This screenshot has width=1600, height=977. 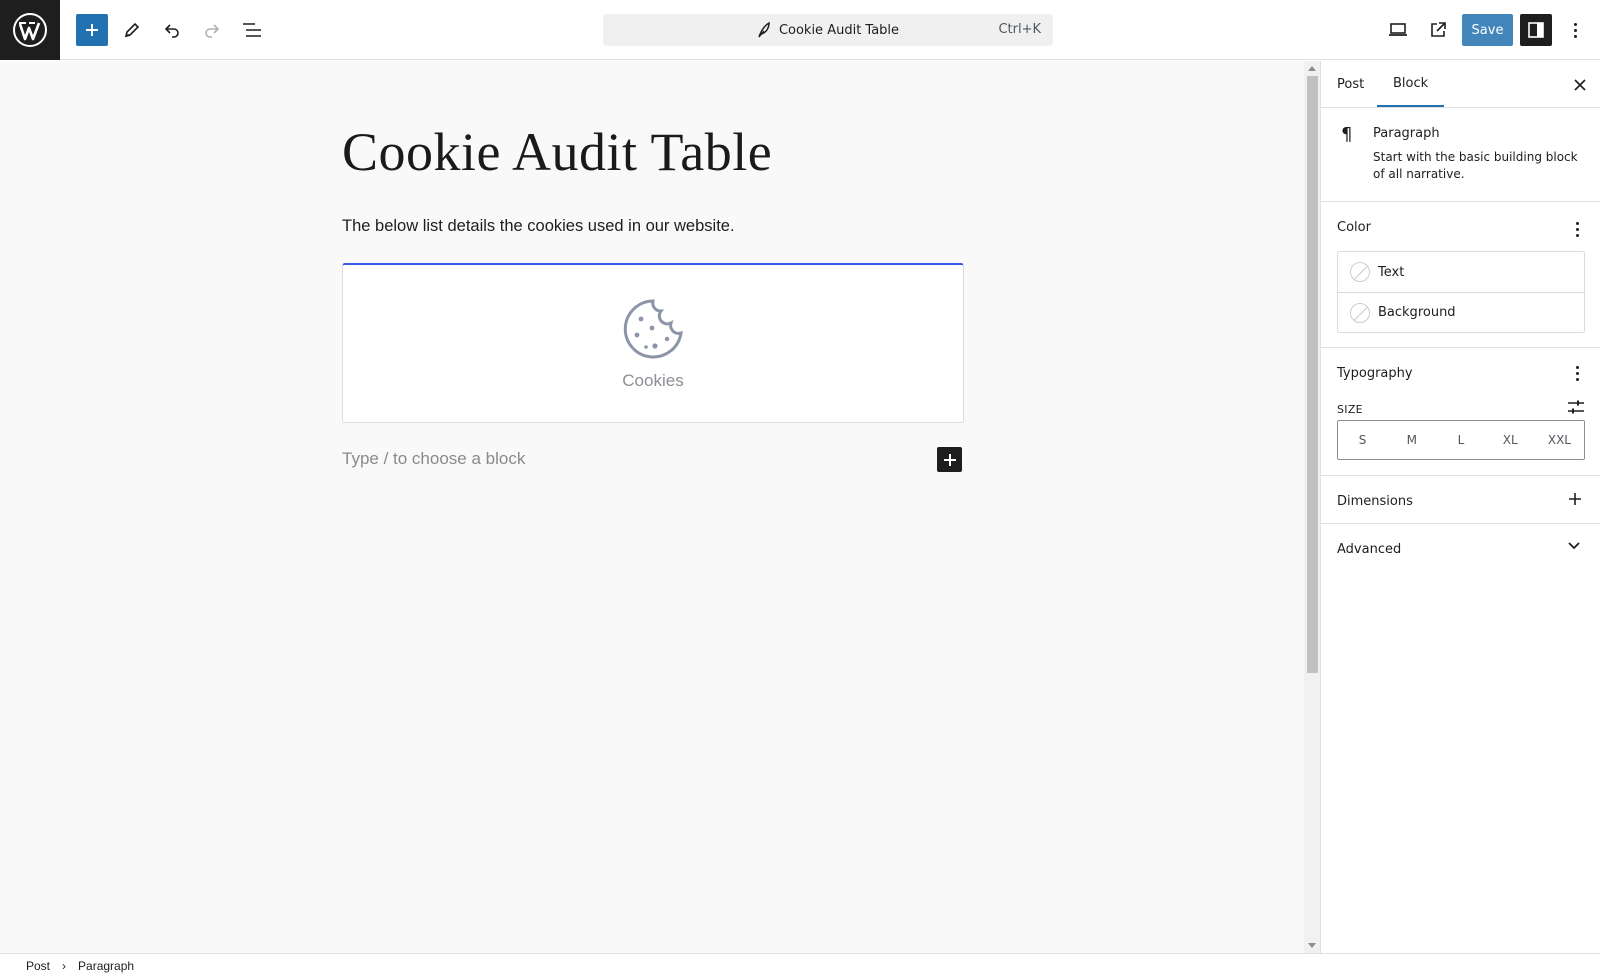 I want to click on canvas-scrollbar, so click(x=1312, y=507).